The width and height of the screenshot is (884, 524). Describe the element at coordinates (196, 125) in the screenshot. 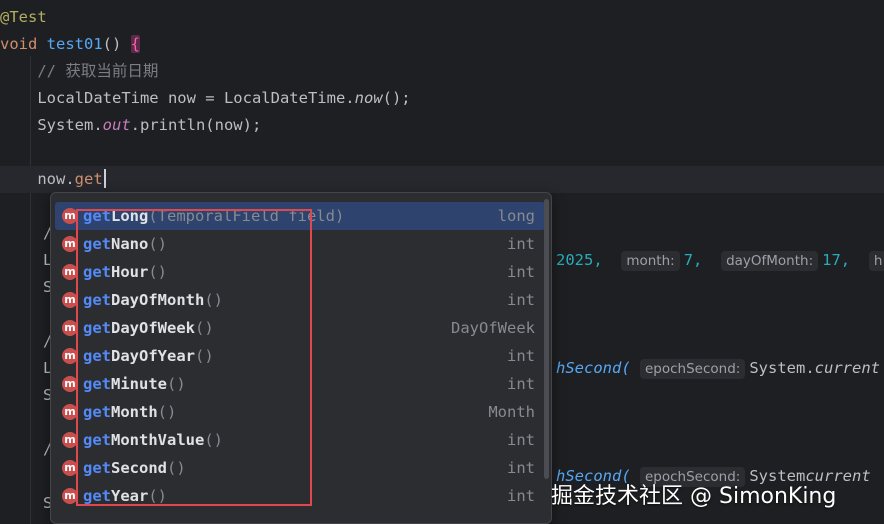

I see `println-call: .println(now);` at that location.